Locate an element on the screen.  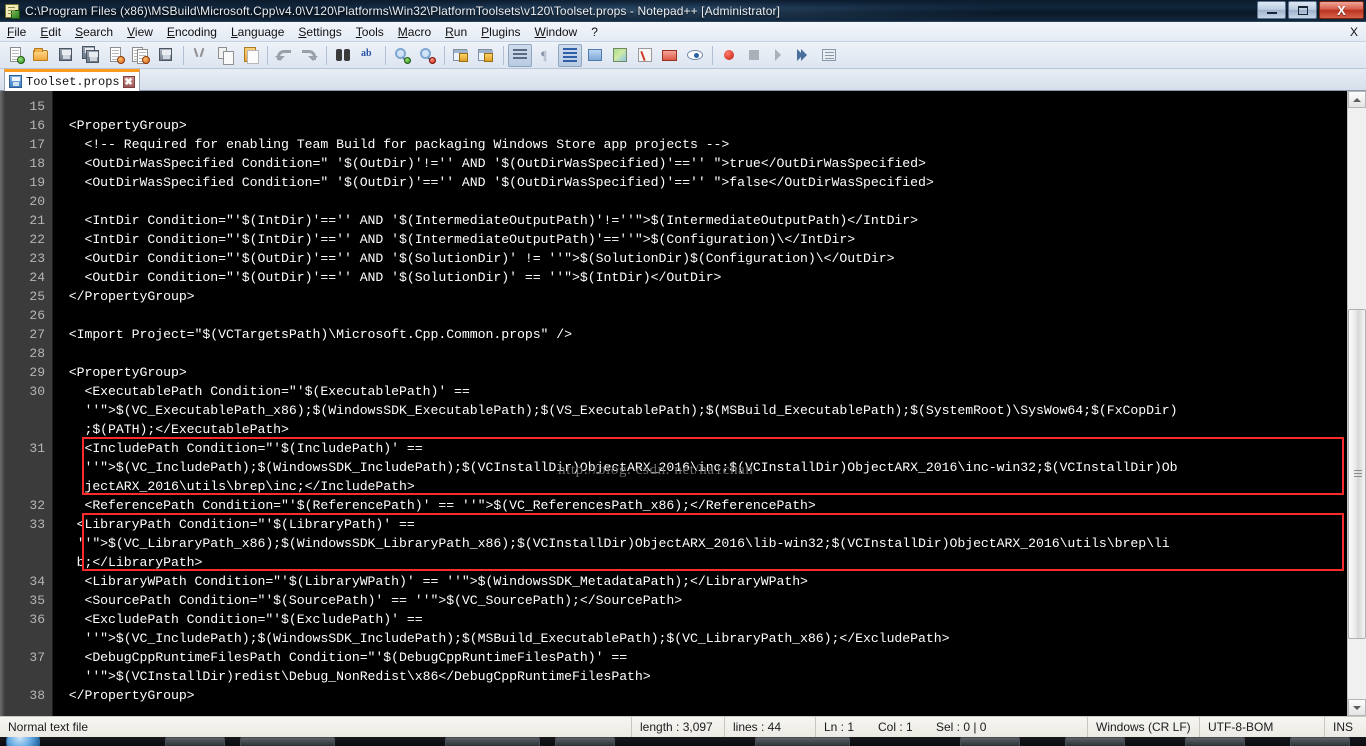
line-number: 38 is located at coordinates (37, 695).